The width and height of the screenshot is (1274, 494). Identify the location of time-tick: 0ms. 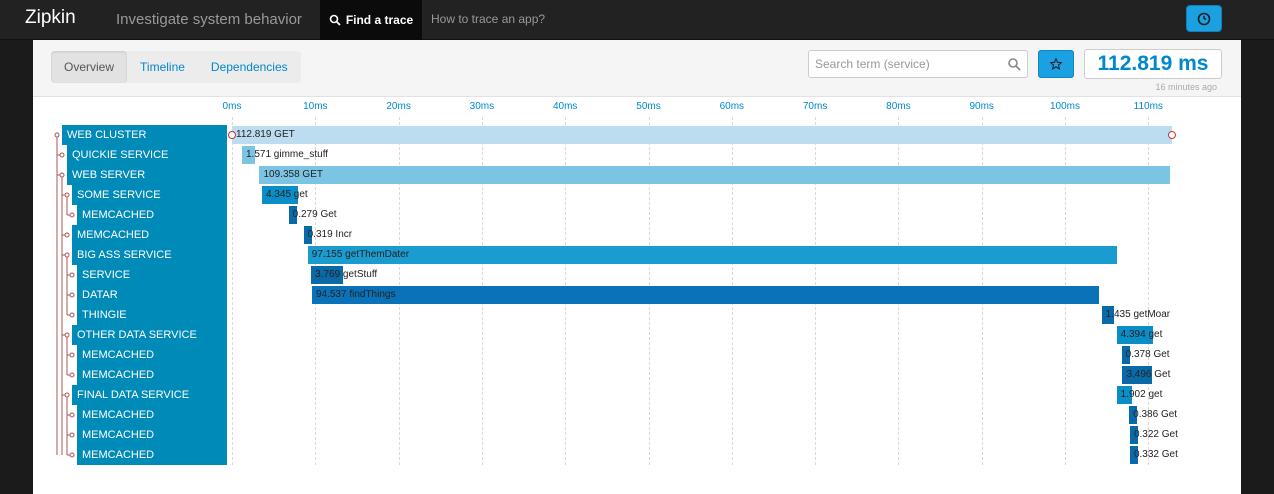
(232, 106).